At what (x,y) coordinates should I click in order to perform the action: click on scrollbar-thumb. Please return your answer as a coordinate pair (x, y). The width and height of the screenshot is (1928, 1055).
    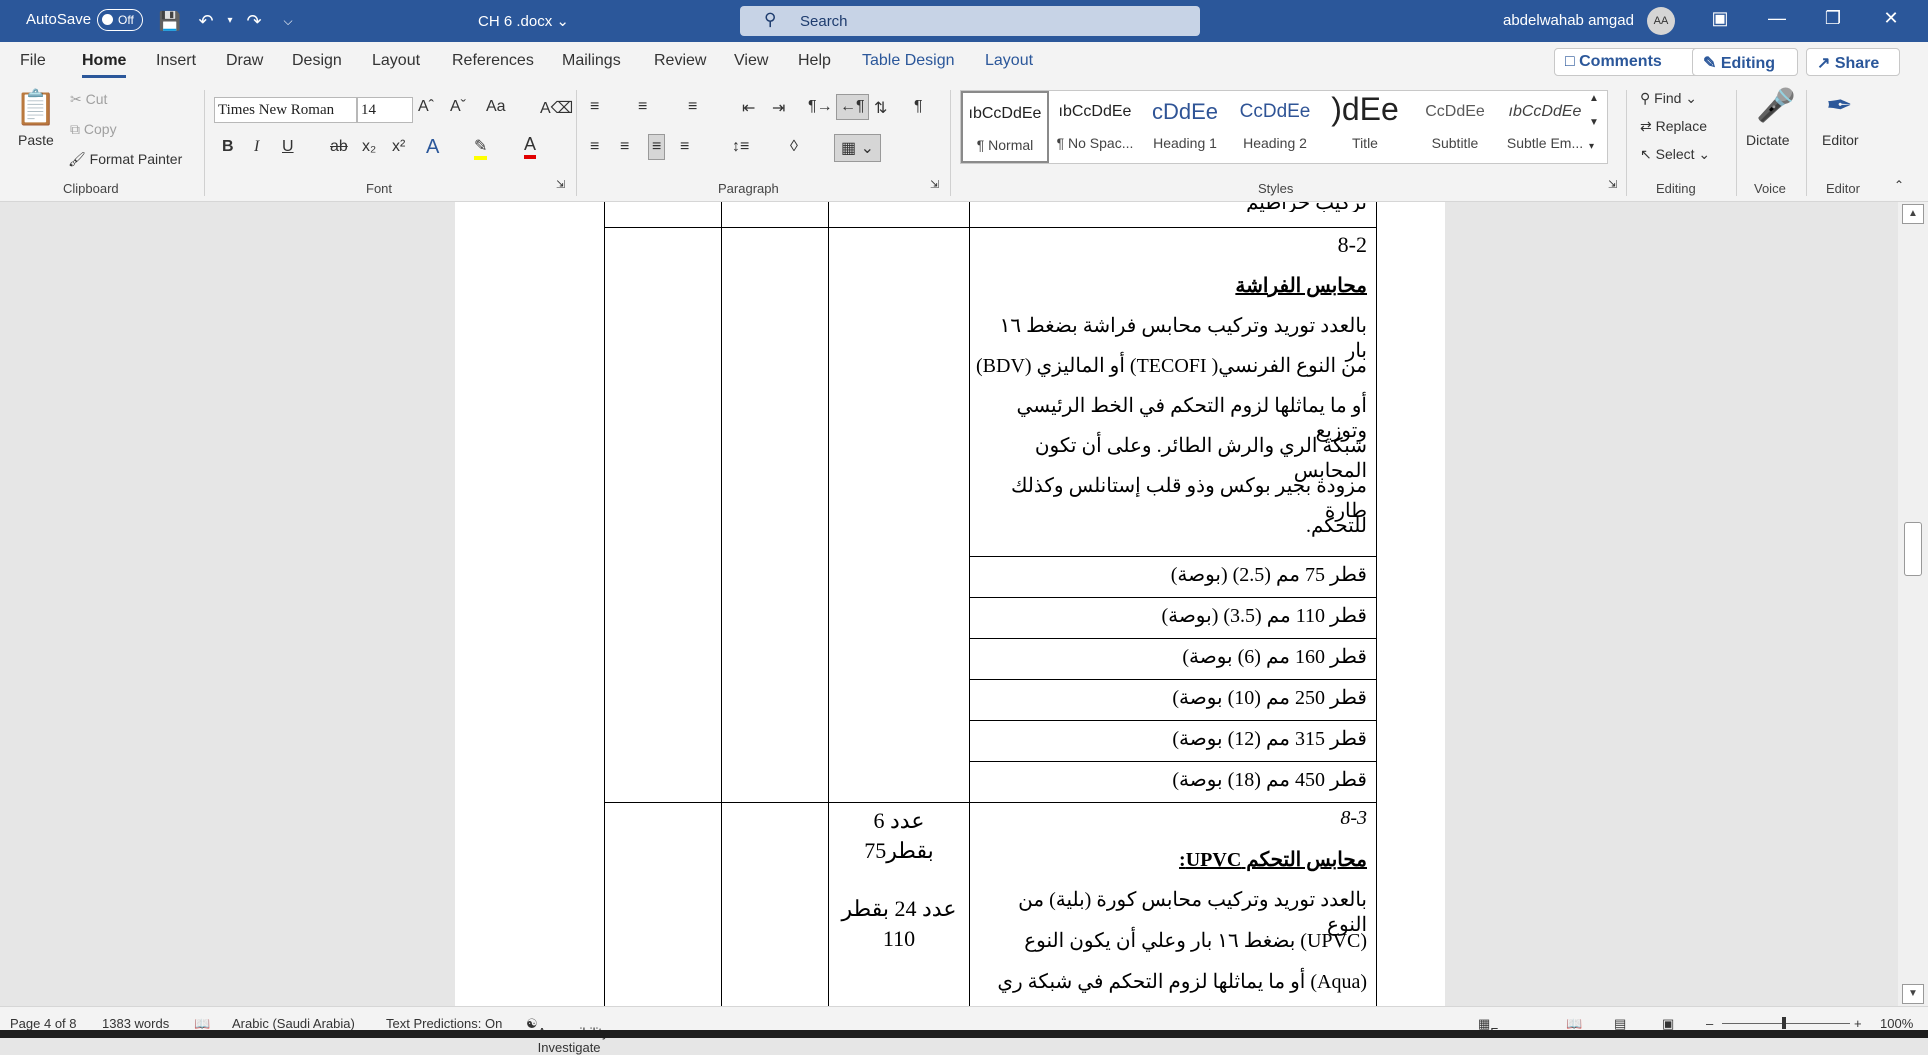
    Looking at the image, I should click on (1913, 549).